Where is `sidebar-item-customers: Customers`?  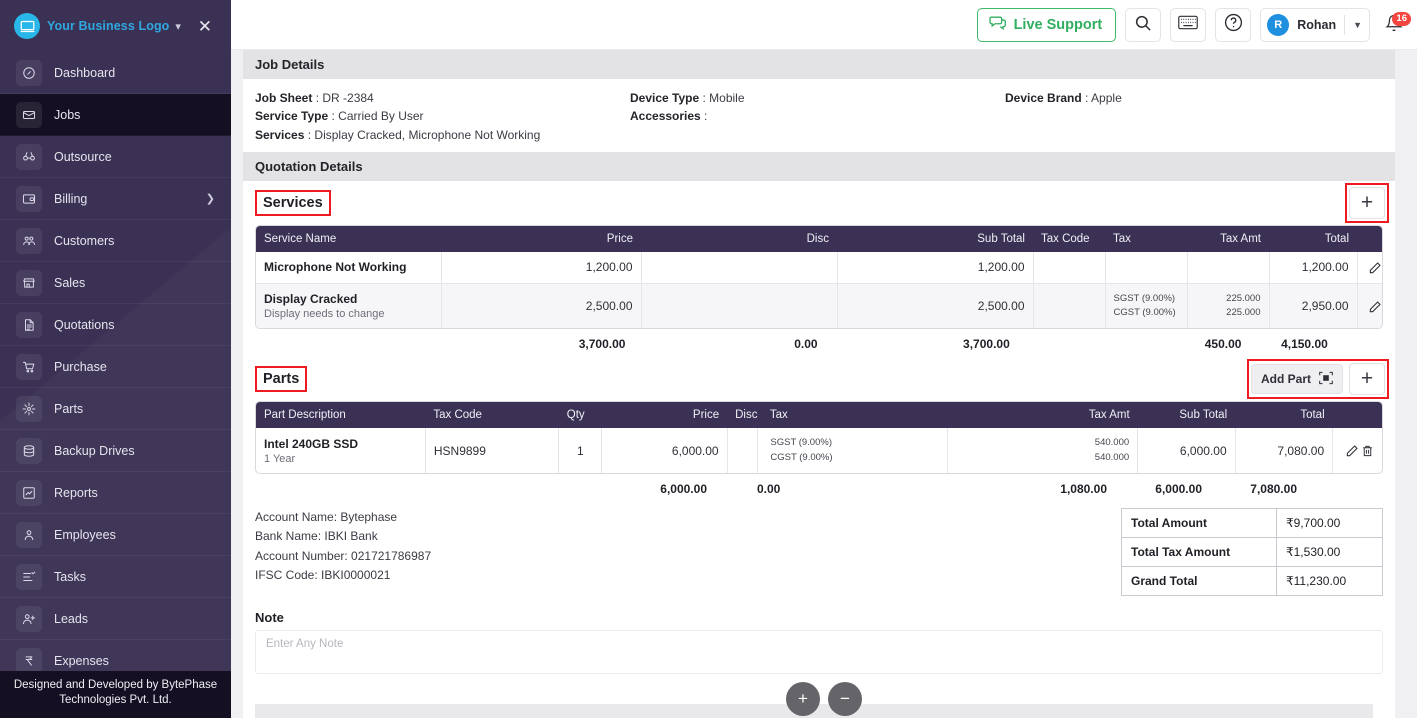
sidebar-item-customers: Customers is located at coordinates (115, 241).